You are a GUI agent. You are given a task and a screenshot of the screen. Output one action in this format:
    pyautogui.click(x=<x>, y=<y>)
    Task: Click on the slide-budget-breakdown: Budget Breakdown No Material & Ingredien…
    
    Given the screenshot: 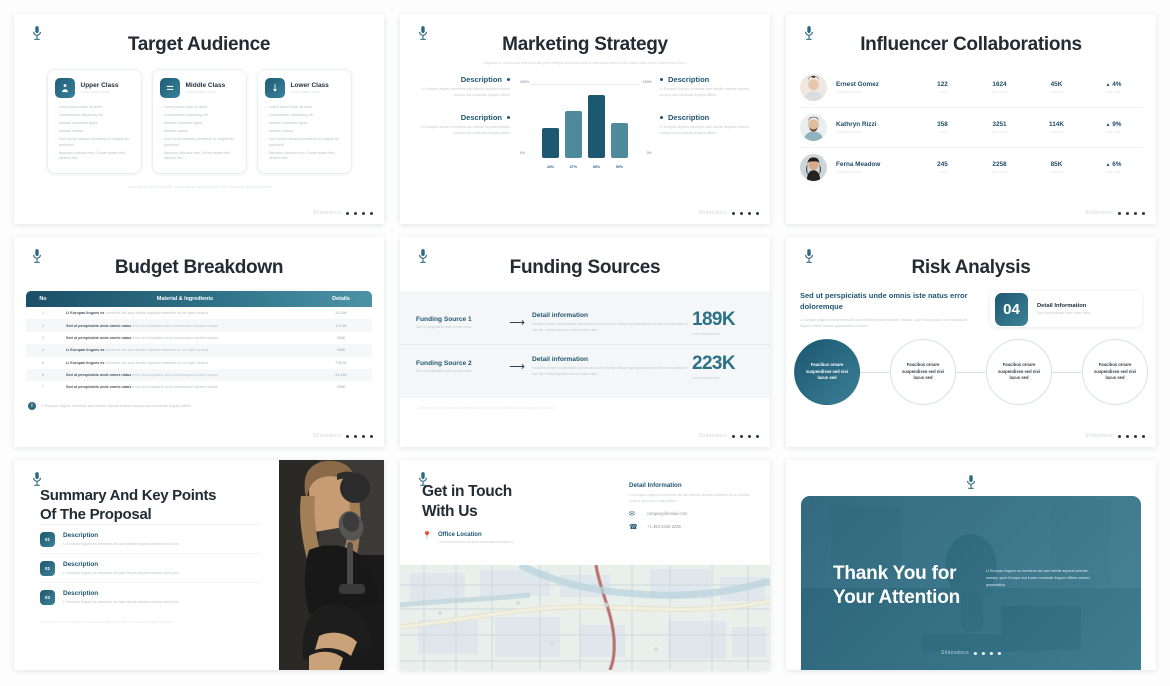 What is the action you would take?
    pyautogui.click(x=199, y=342)
    